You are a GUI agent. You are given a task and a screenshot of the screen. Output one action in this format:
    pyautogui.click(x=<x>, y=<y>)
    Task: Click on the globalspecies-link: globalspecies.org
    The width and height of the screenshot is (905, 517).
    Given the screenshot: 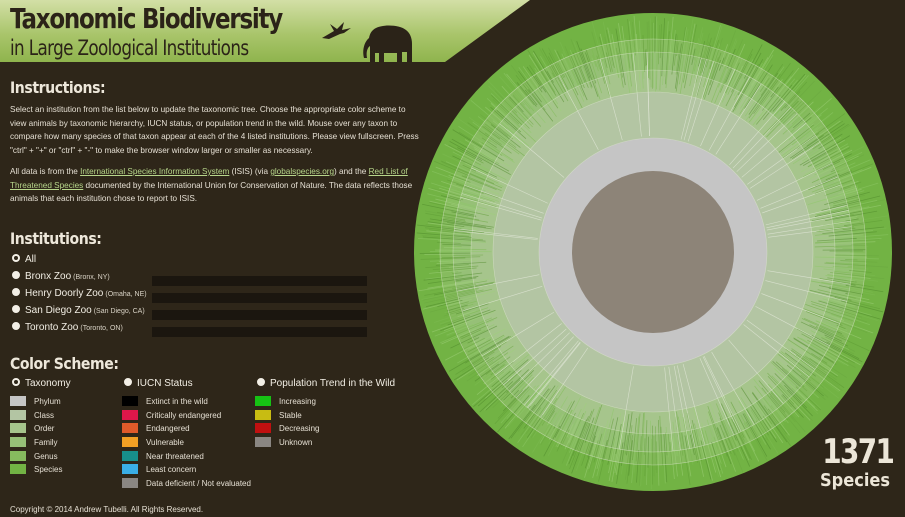 What is the action you would take?
    pyautogui.click(x=302, y=171)
    